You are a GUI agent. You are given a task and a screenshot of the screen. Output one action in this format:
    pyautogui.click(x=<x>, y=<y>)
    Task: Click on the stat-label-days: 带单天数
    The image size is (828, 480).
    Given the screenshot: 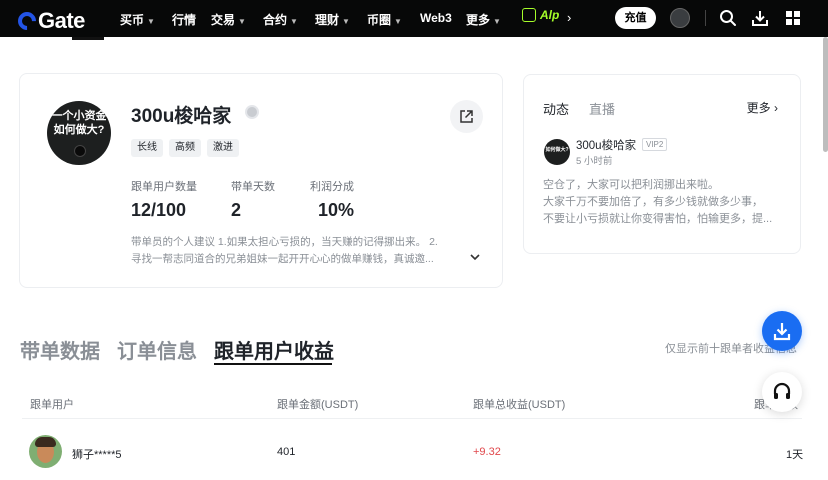 What is the action you would take?
    pyautogui.click(x=253, y=187)
    